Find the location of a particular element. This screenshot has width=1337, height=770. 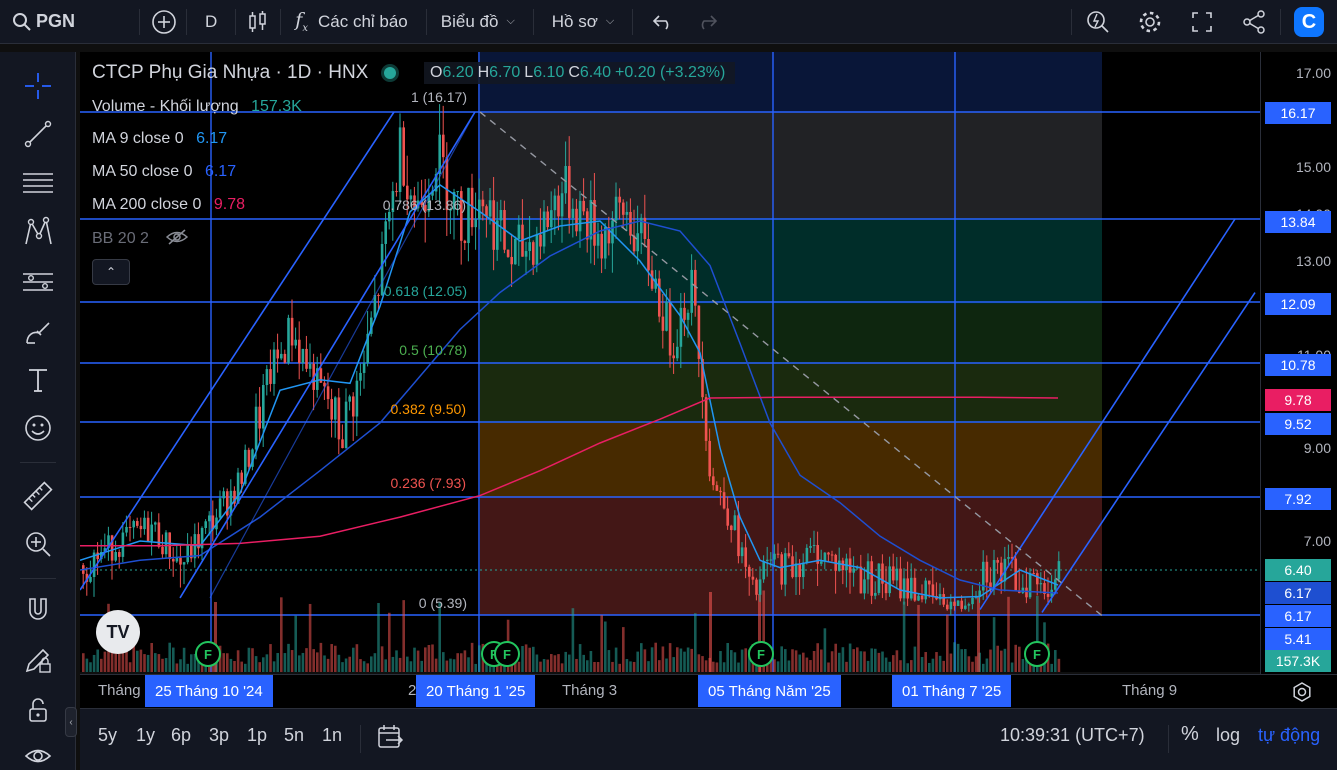

ohlc-key: H is located at coordinates (483, 72).